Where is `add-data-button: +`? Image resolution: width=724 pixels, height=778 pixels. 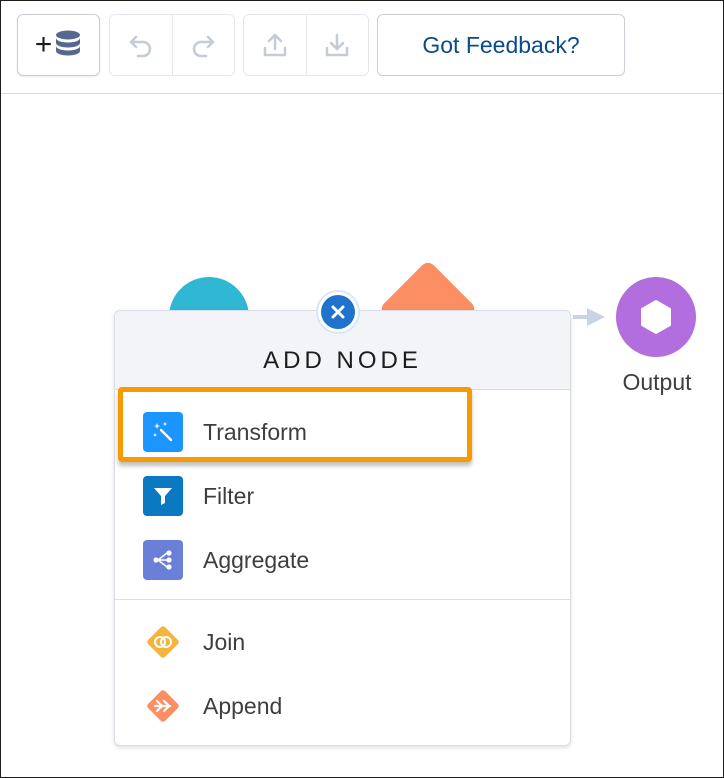 add-data-button: + is located at coordinates (58, 45).